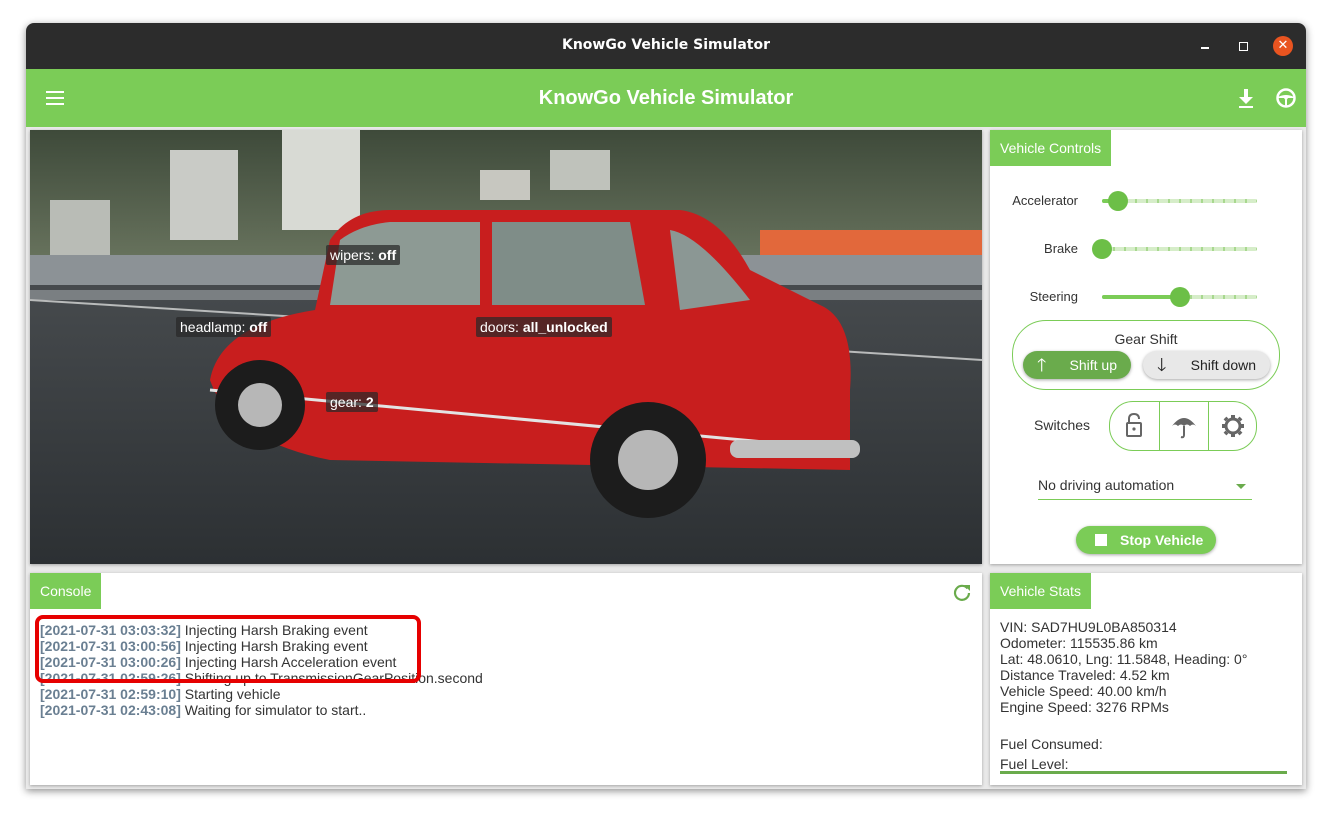 This screenshot has height=819, width=1332. Describe the element at coordinates (1085, 675) in the screenshot. I see `distance-text: Distance Traveled: 4.52 km` at that location.